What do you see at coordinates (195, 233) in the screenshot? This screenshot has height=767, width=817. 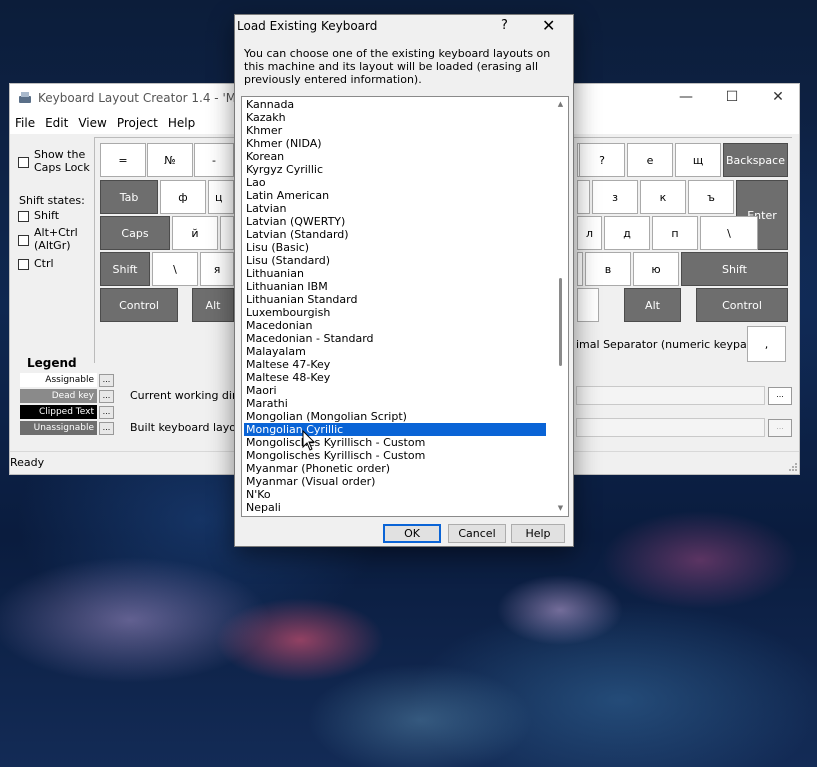 I see `key-short-i: й` at bounding box center [195, 233].